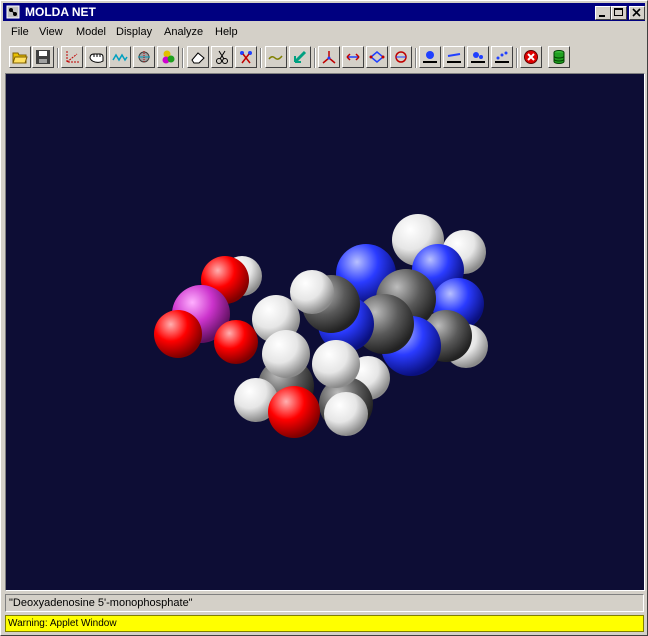 This screenshot has width=648, height=636. I want to click on bond-label-button, so click(454, 57).